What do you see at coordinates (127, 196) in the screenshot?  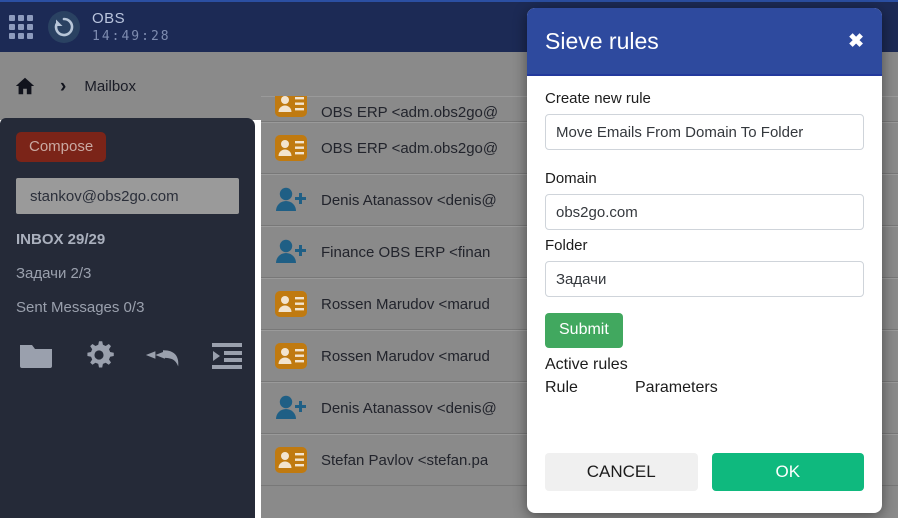 I see `account-selector: stankov@obs2go.com` at bounding box center [127, 196].